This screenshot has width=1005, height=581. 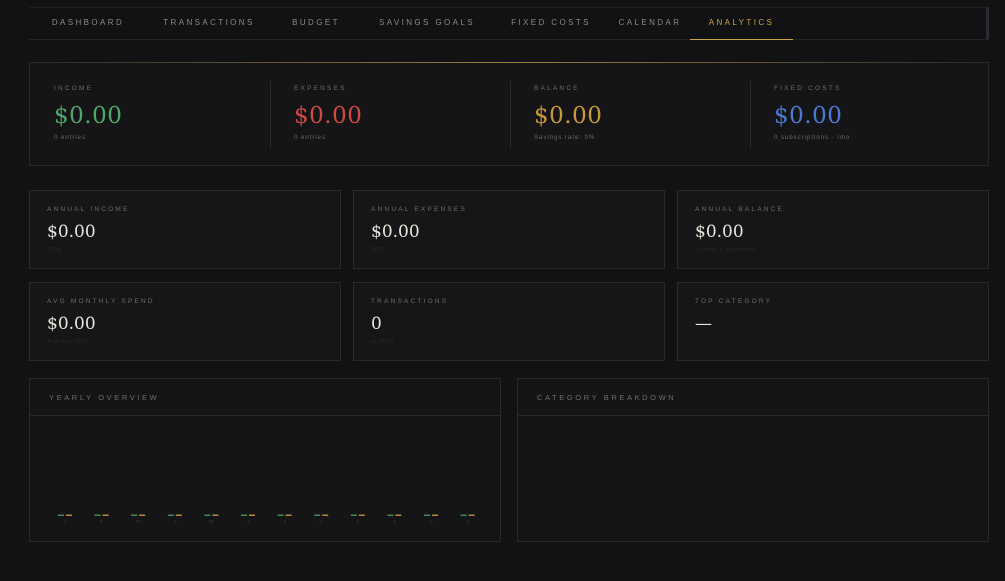 I want to click on expenses-sub: 0 entries, so click(x=310, y=138).